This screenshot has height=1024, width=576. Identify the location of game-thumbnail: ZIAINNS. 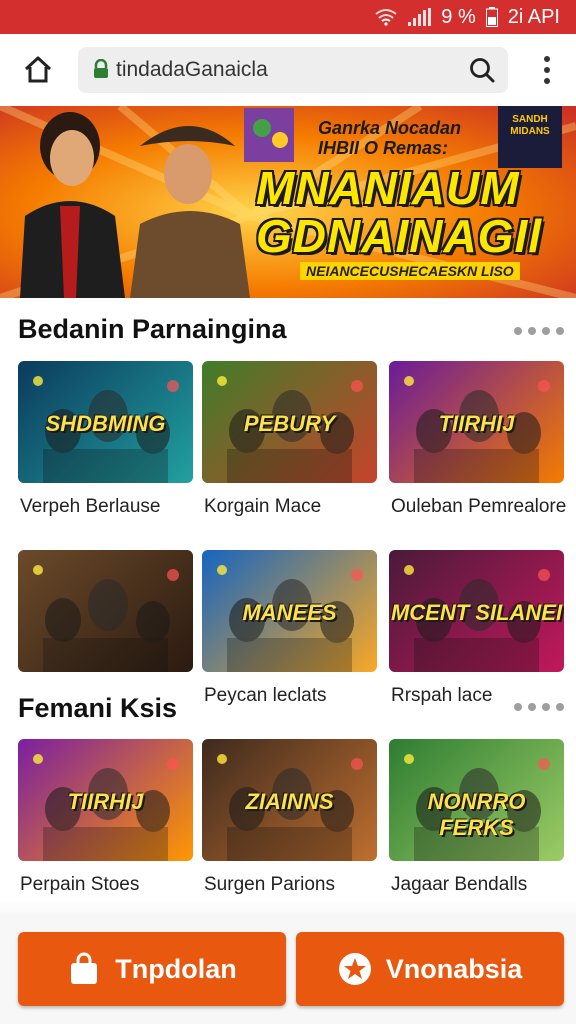
(289, 800).